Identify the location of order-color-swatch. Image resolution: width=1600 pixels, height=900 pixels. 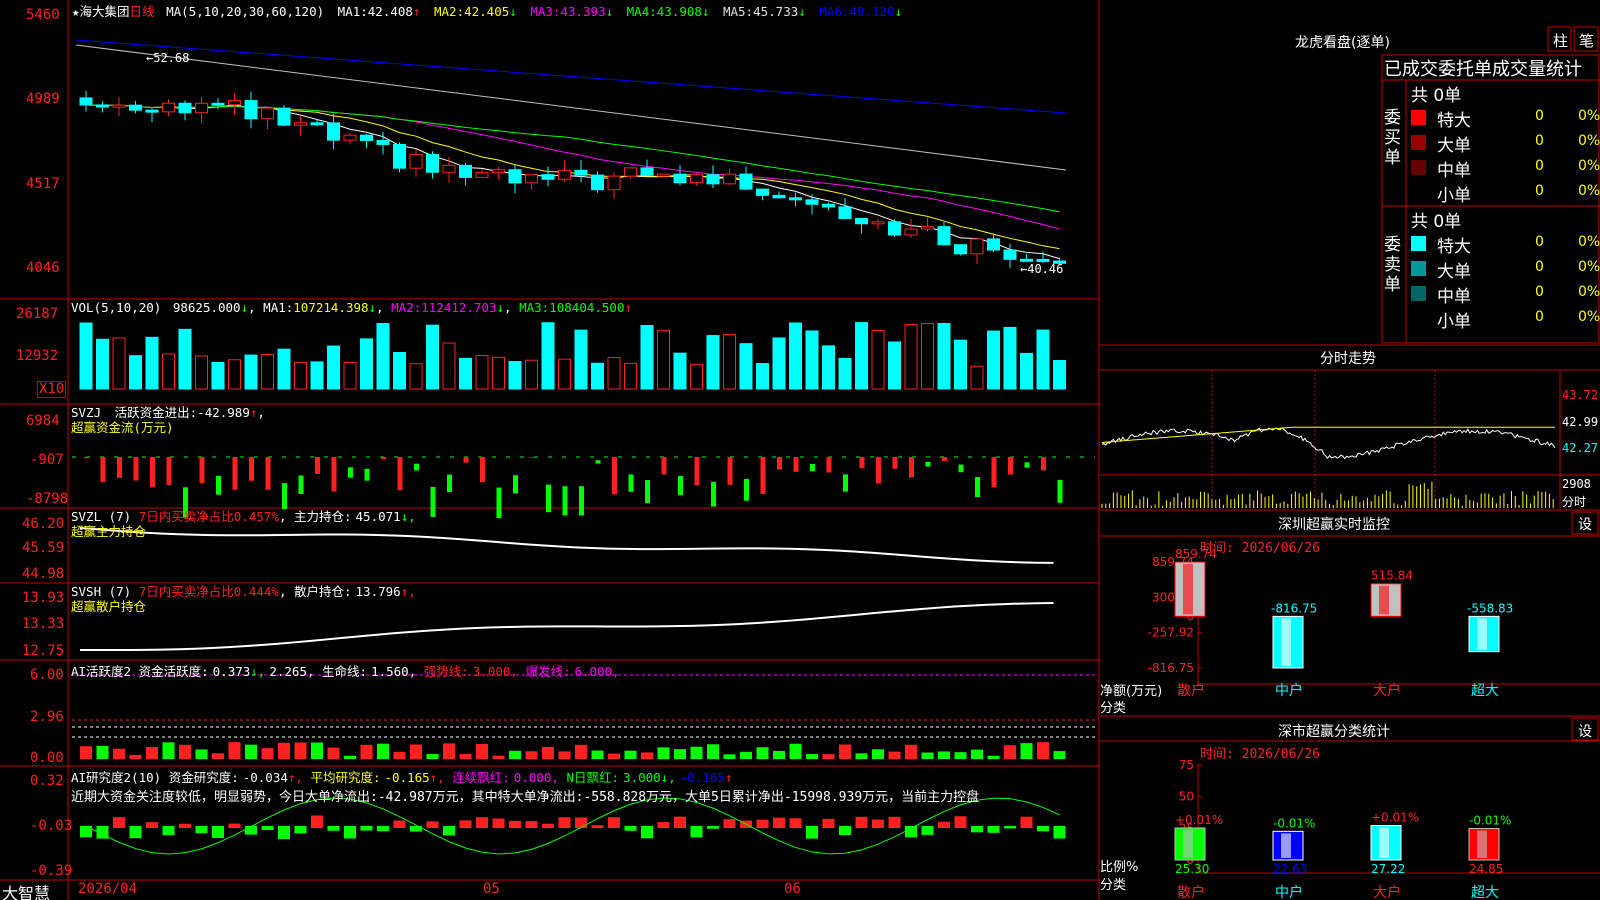
(1418, 192).